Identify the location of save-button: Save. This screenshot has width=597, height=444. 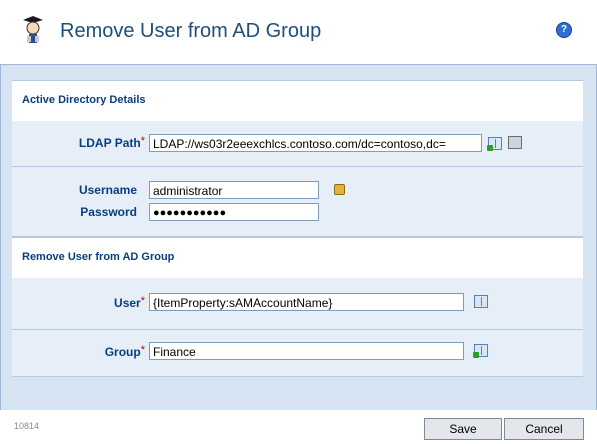
(463, 429).